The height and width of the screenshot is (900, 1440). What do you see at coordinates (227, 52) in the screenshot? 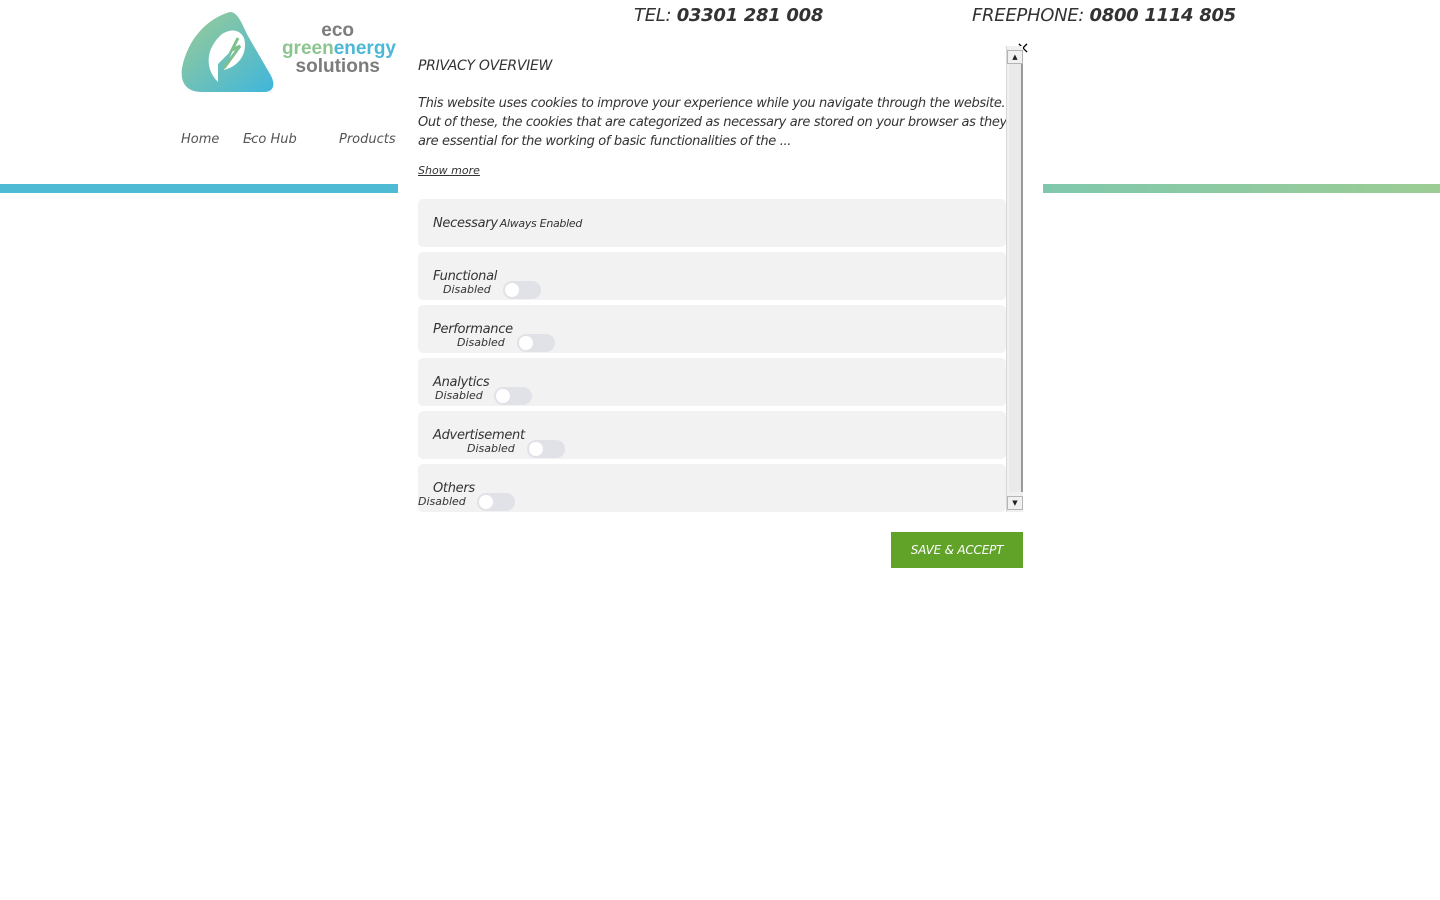
I see `leaf-logo-icon` at bounding box center [227, 52].